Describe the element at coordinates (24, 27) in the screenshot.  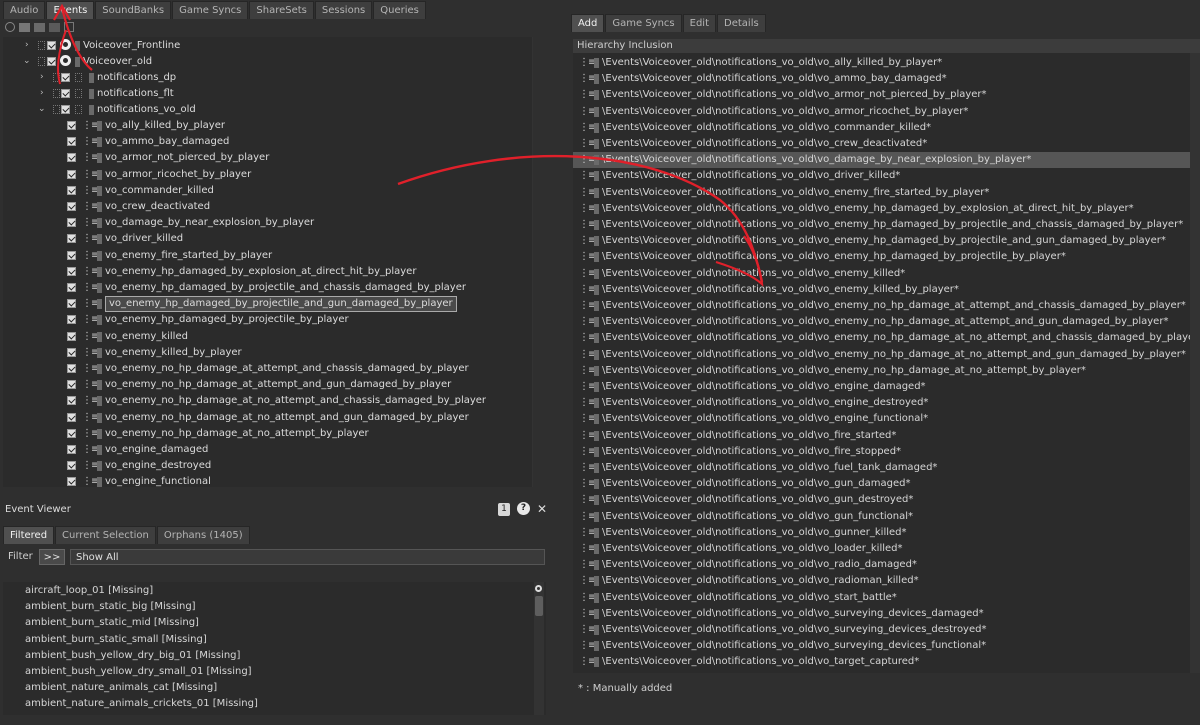
I see `folder-icon` at that location.